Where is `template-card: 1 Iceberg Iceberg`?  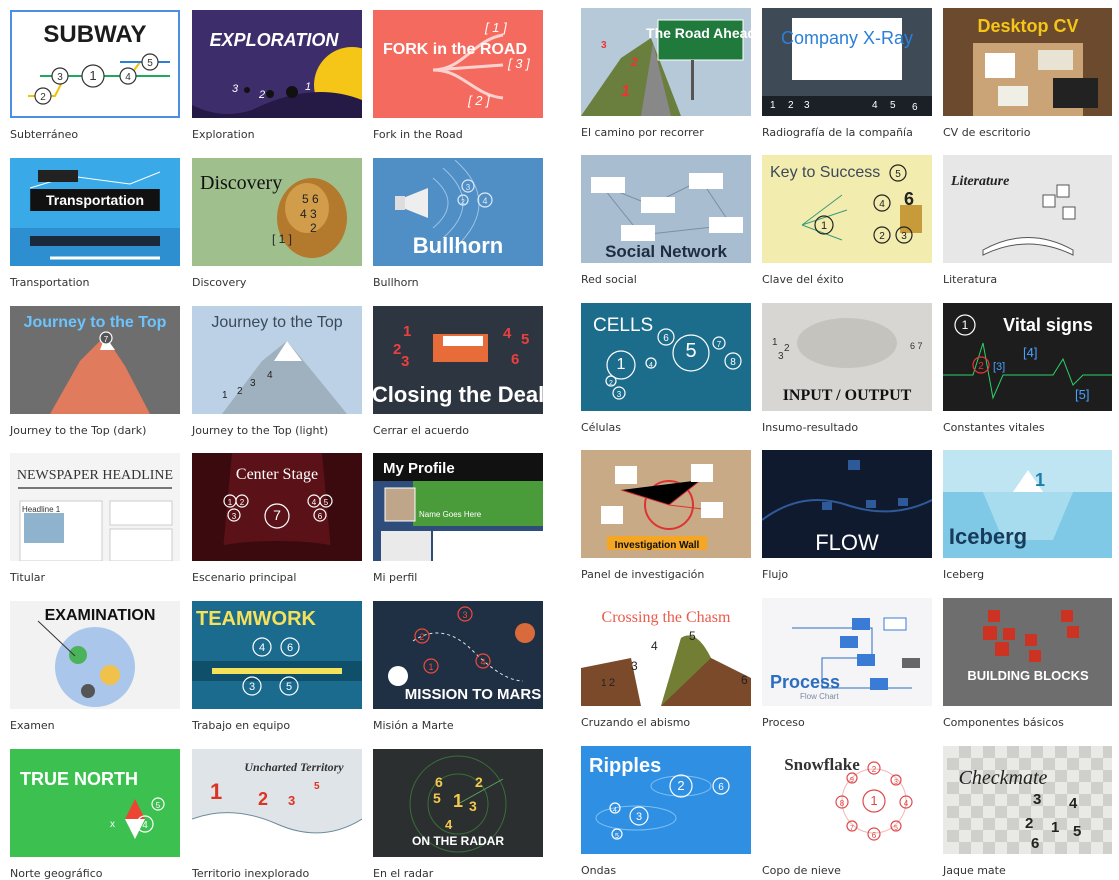
template-card: 1 Iceberg Iceberg is located at coordinates (1027, 515).